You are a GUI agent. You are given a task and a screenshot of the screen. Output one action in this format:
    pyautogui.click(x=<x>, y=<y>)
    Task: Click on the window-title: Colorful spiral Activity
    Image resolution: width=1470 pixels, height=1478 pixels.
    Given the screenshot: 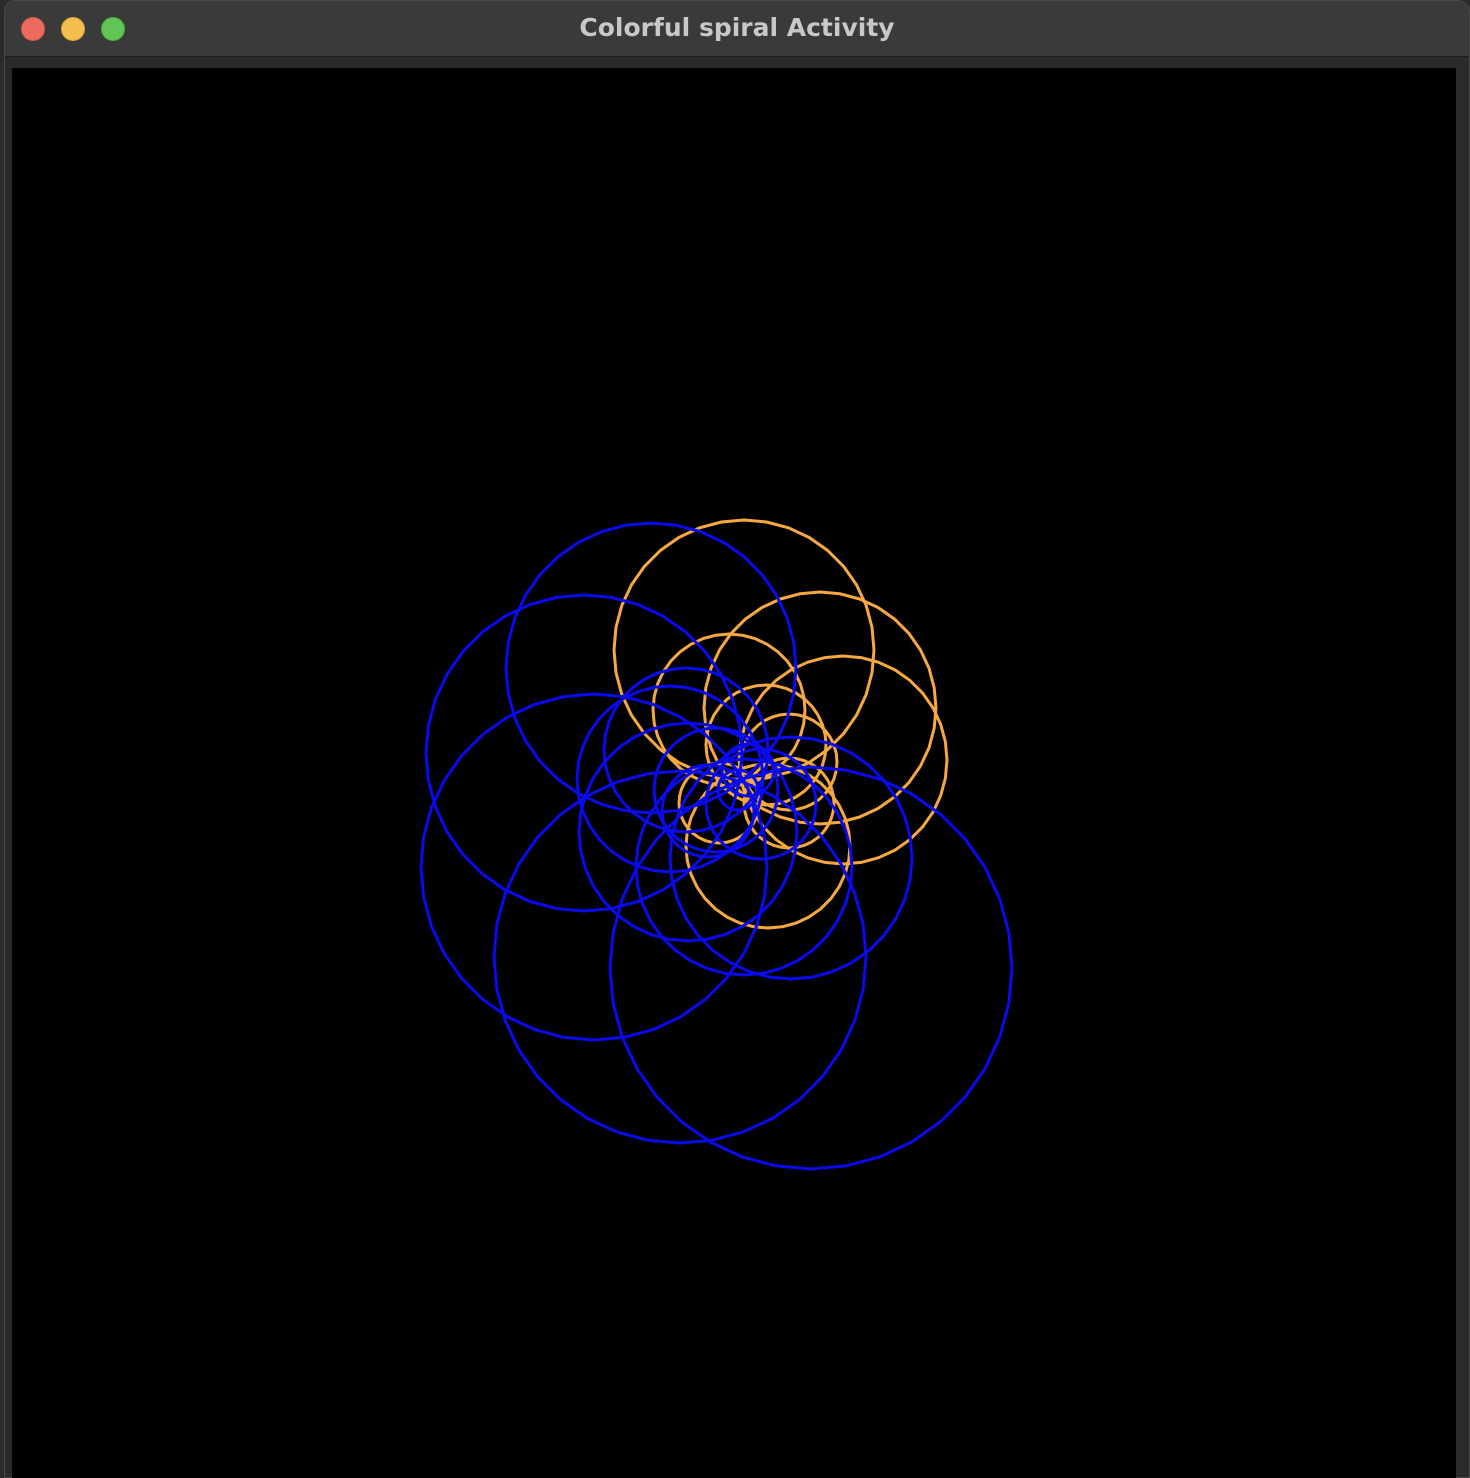 What is the action you would take?
    pyautogui.click(x=737, y=27)
    